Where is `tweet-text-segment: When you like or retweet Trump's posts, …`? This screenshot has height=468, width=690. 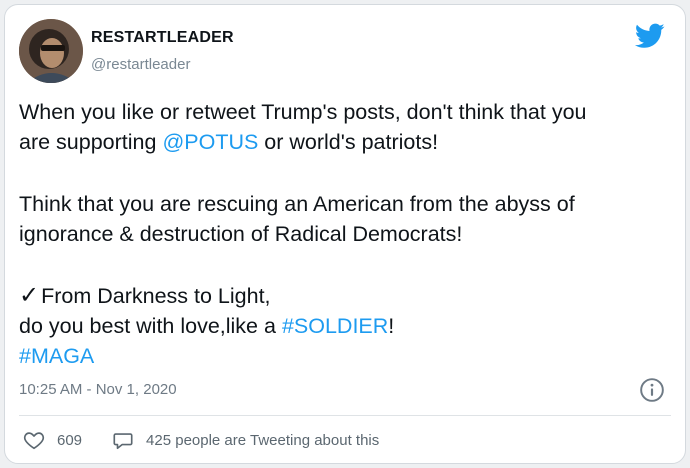 tweet-text-segment: When you like or retweet Trump's posts, … is located at coordinates (303, 112).